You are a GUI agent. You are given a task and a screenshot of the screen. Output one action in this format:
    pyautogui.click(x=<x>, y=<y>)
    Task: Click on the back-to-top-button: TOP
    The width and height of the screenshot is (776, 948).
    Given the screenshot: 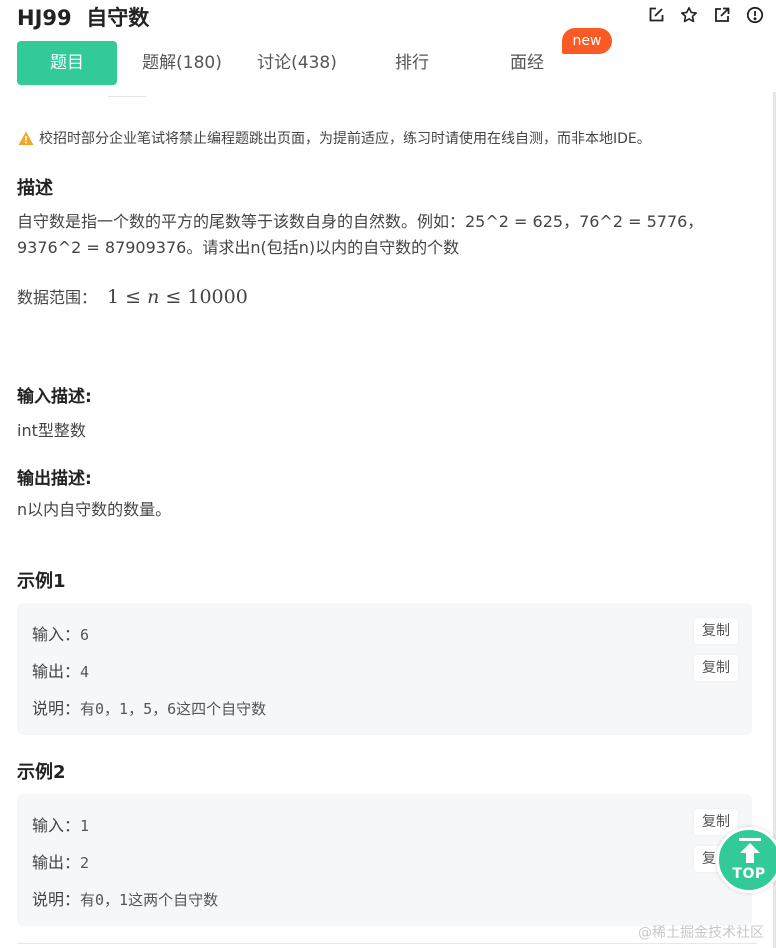 What is the action you would take?
    pyautogui.click(x=746, y=860)
    